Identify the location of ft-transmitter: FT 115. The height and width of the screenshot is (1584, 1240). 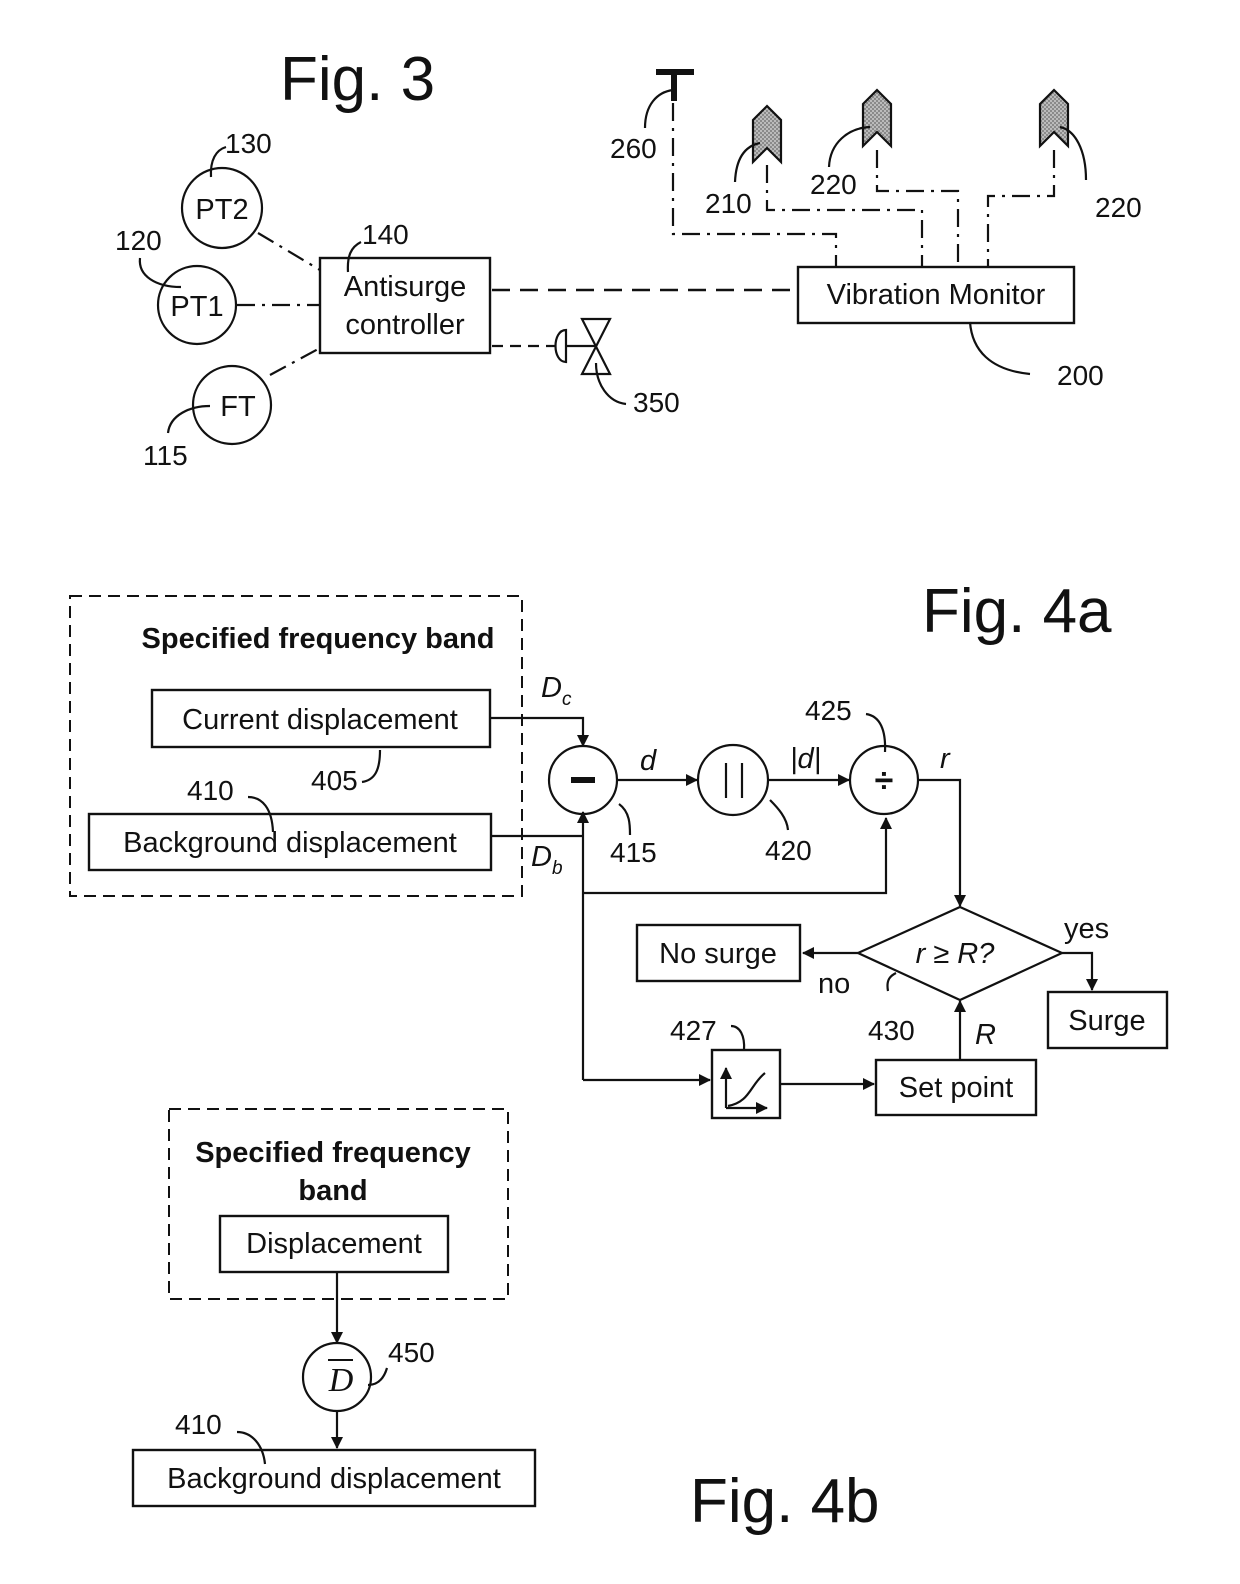
(208, 417).